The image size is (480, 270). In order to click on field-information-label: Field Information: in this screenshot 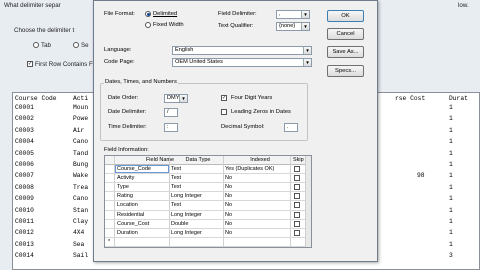, I will do `click(126, 150)`.